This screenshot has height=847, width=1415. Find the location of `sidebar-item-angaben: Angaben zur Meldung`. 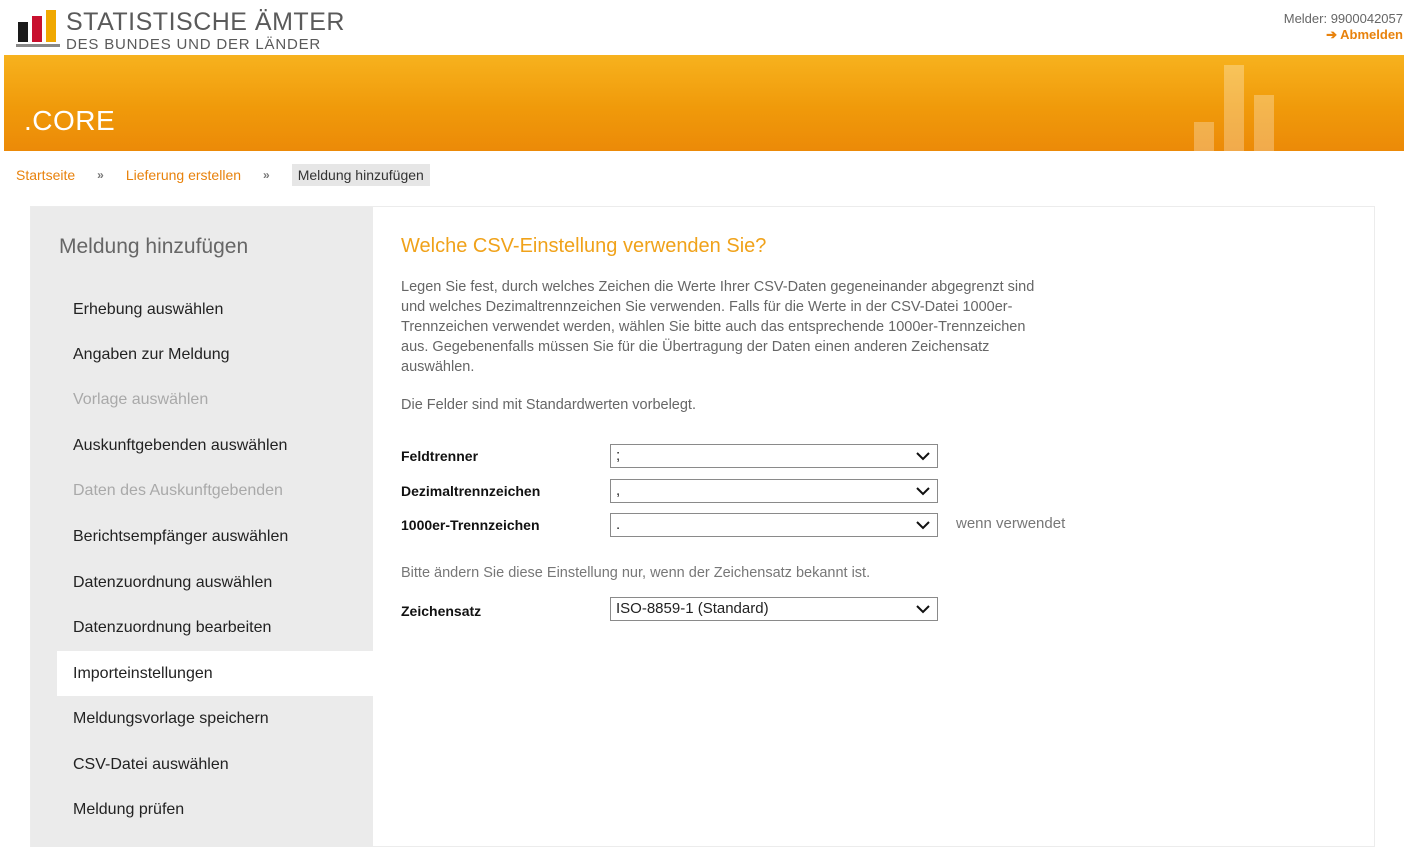

sidebar-item-angaben: Angaben zur Meldung is located at coordinates (202, 354).